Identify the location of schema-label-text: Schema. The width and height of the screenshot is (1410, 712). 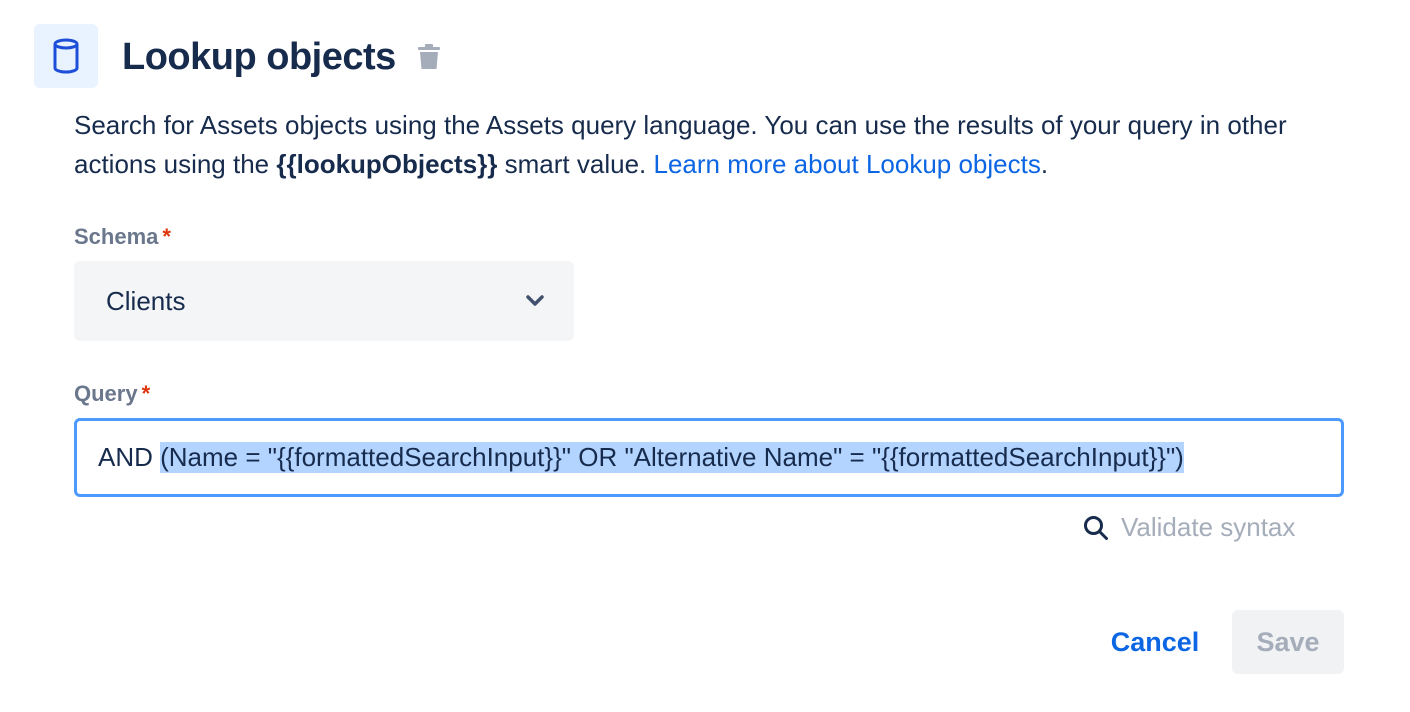
(116, 236).